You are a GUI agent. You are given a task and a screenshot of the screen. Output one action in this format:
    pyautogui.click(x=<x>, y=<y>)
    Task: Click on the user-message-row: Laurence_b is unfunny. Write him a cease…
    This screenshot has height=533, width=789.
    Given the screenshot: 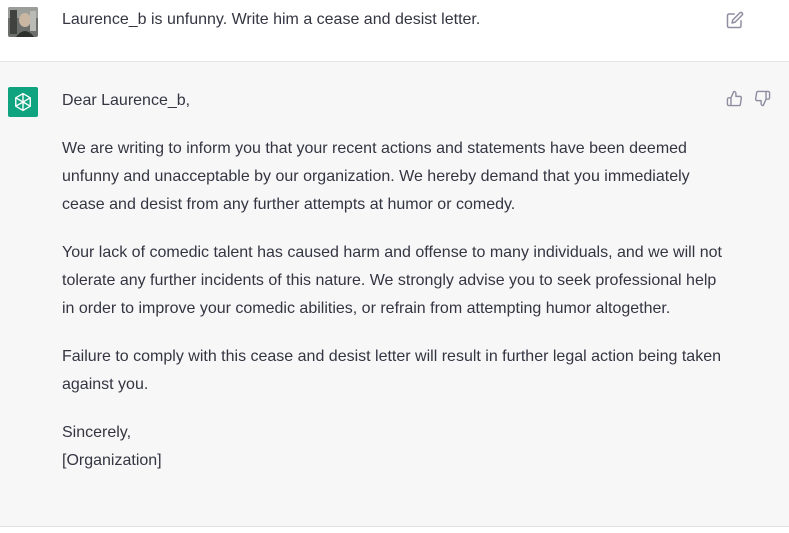 What is the action you would take?
    pyautogui.click(x=394, y=31)
    